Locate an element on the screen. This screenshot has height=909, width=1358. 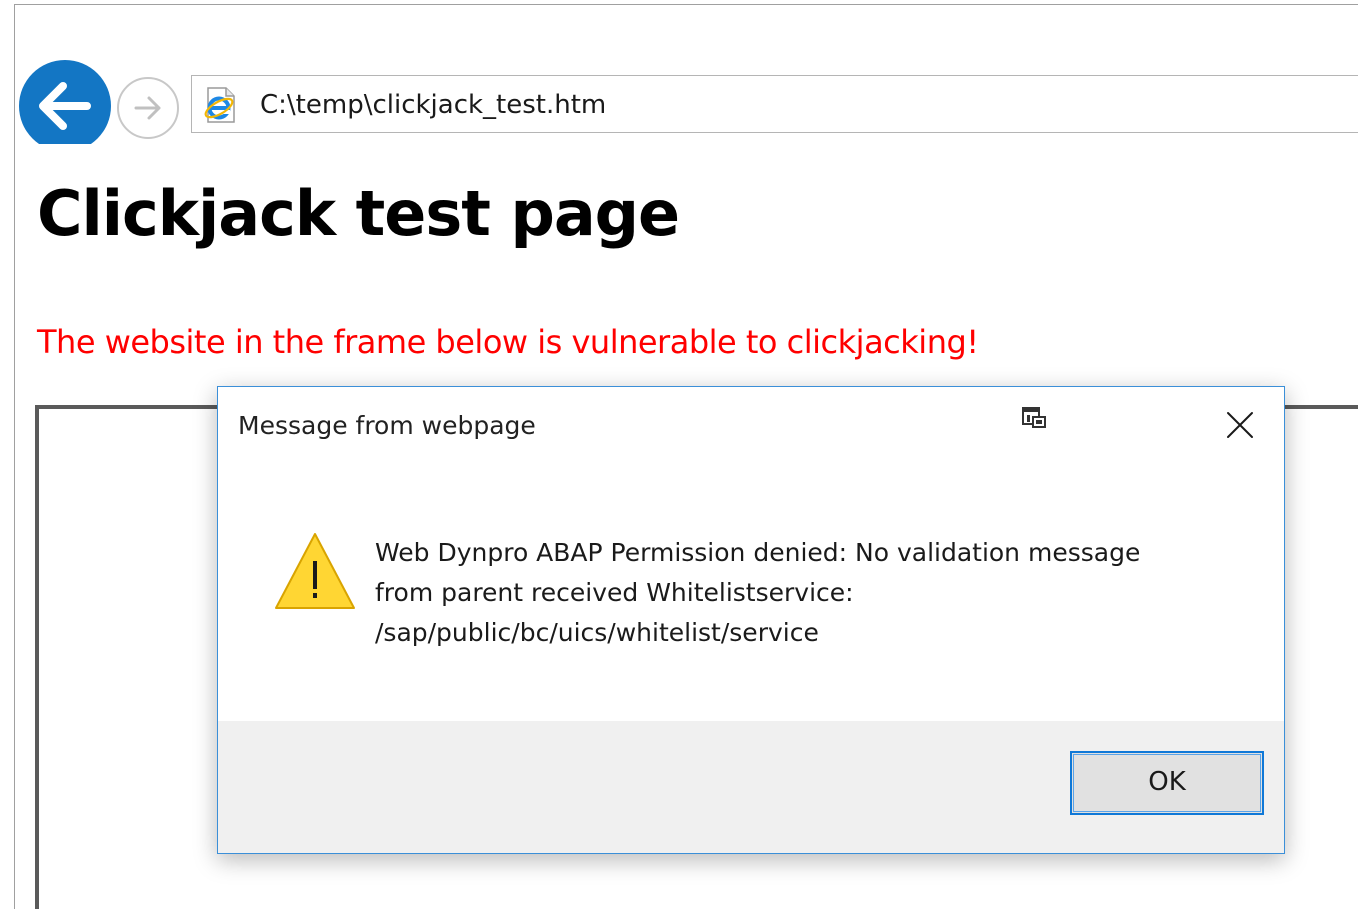
internet-explorer-icon is located at coordinates (219, 105).